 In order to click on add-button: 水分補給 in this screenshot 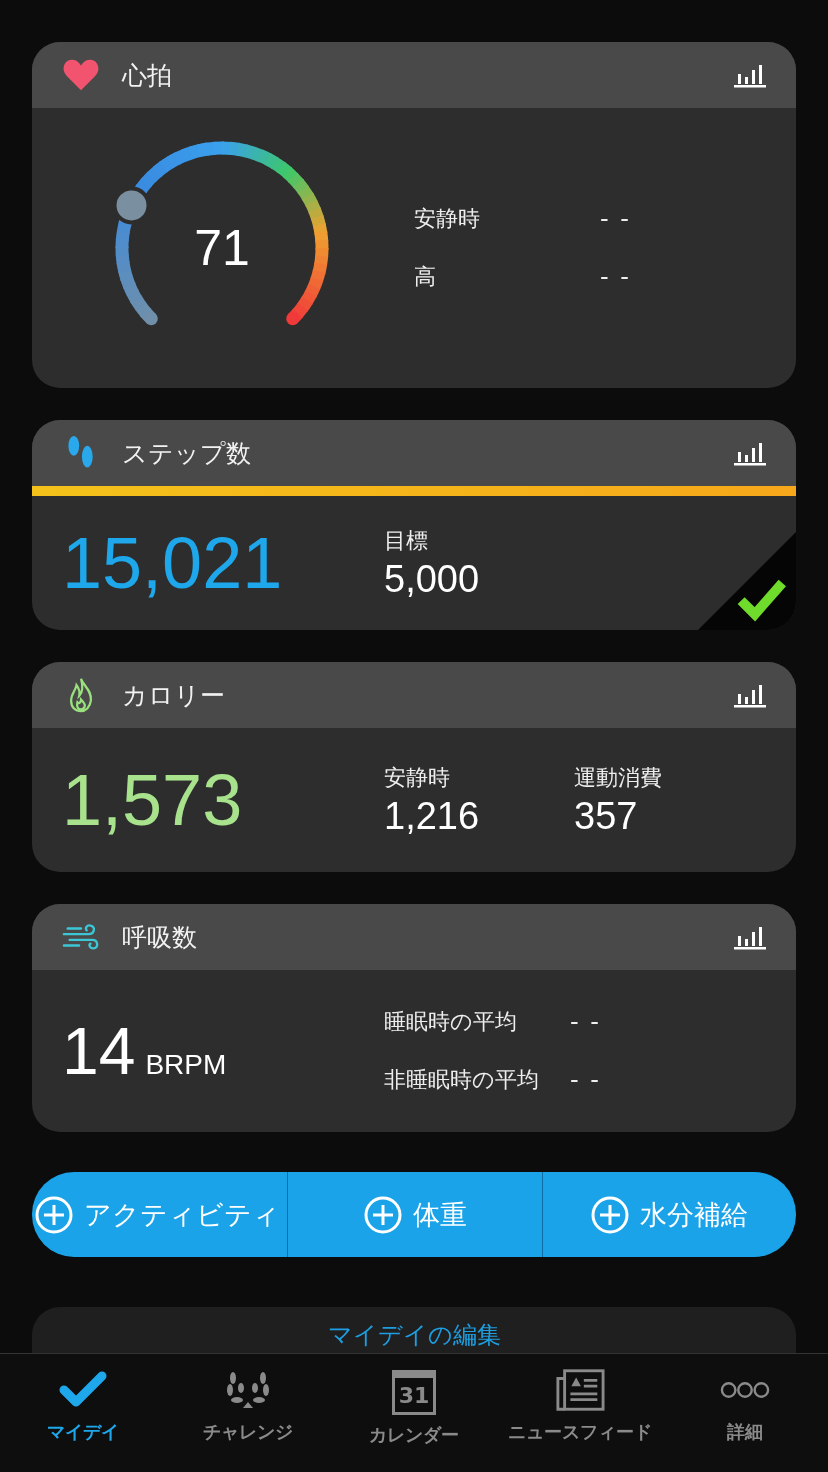, I will do `click(668, 1214)`.